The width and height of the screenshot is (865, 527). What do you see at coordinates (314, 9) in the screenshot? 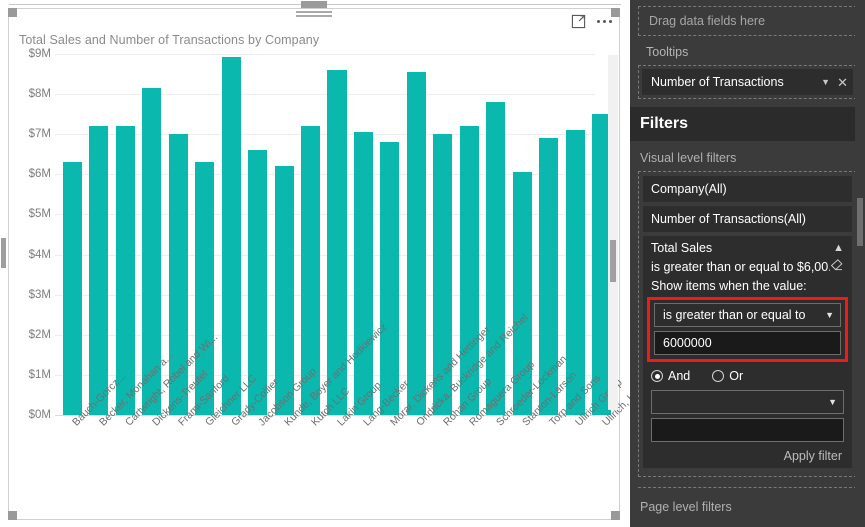
I see `visual-resize-handle` at bounding box center [314, 9].